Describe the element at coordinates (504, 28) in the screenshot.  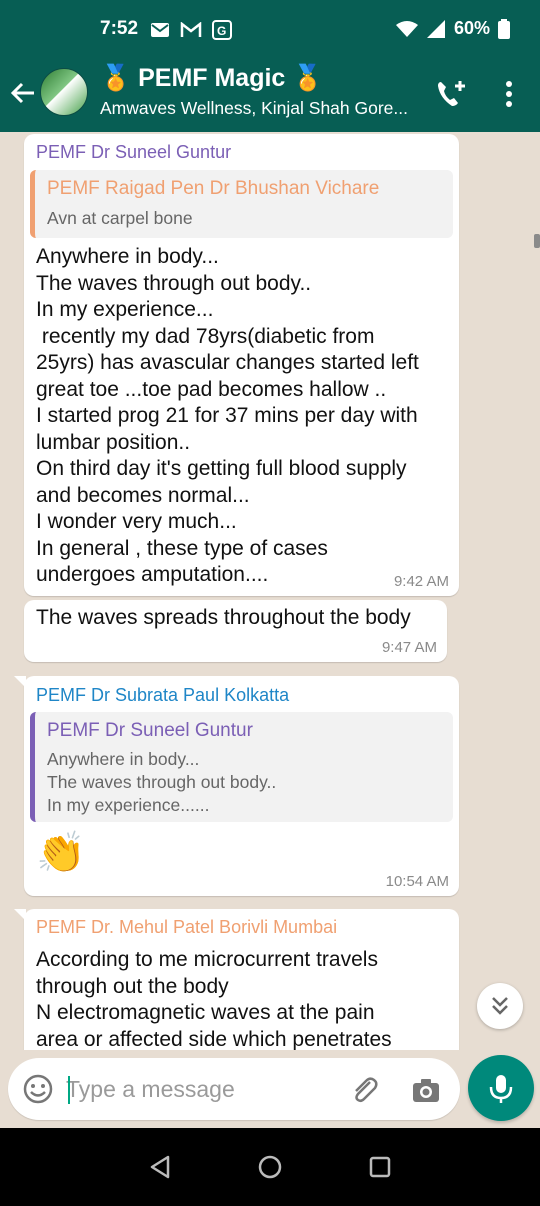
I see `battery-icon` at that location.